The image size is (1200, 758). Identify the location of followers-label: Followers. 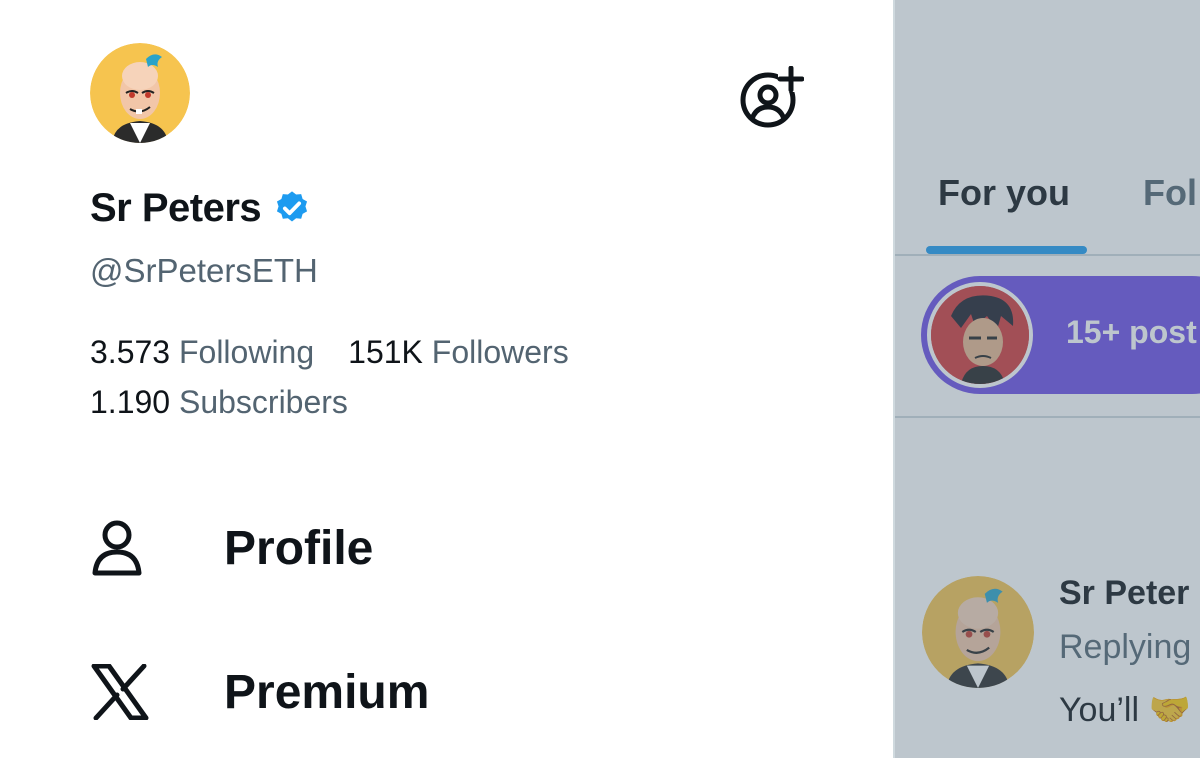
(500, 352).